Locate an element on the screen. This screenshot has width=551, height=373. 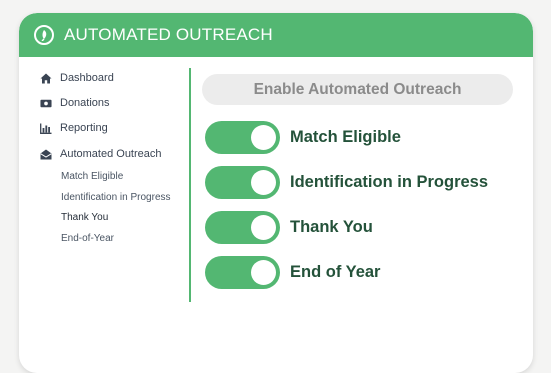
toggle-row-identification-in-progress: Identification in Progress is located at coordinates (346, 182).